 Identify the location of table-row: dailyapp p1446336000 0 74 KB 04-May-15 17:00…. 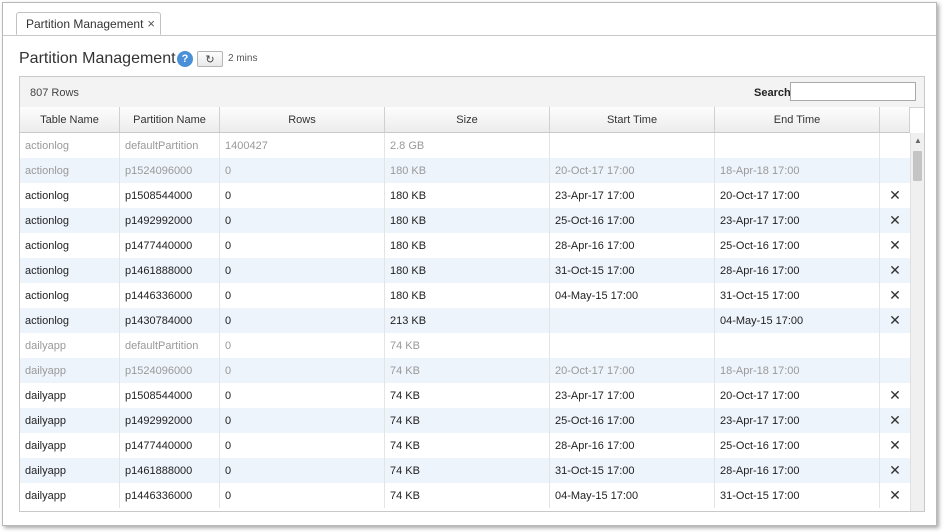
(465, 495).